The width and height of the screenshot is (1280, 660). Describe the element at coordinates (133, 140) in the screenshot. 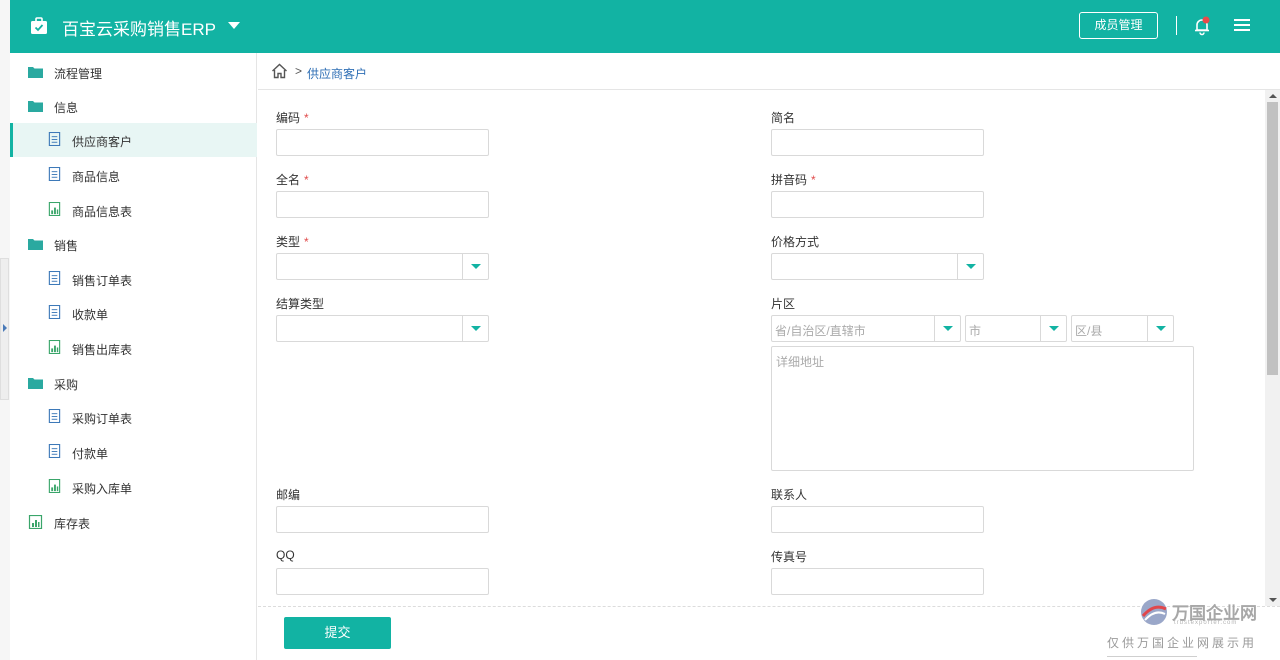

I see `sidebar-item-supplier-customer: 供应商客户` at that location.